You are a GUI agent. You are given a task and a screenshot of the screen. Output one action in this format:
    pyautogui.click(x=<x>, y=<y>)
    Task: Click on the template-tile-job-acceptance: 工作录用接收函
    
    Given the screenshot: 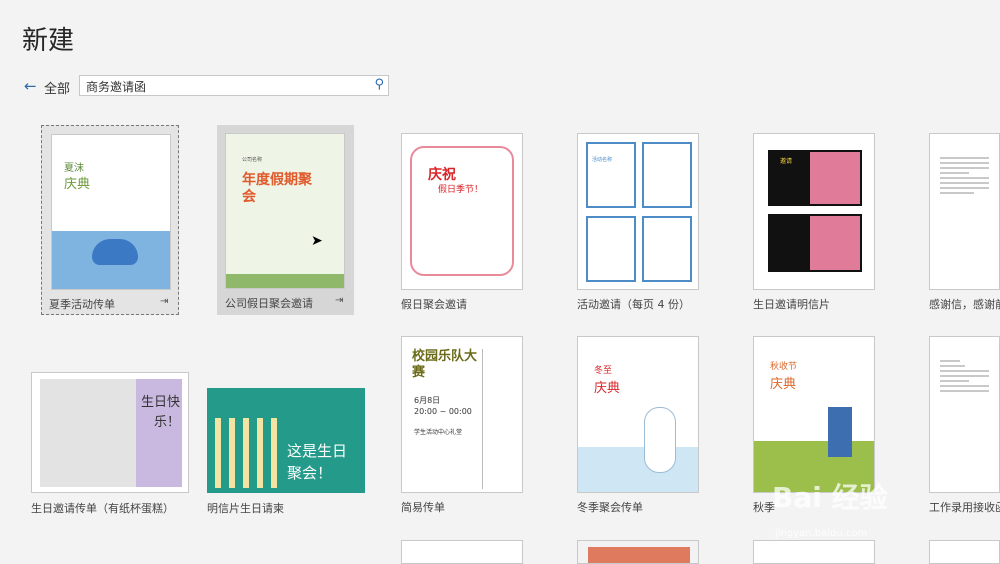 What is the action you would take?
    pyautogui.click(x=964, y=426)
    